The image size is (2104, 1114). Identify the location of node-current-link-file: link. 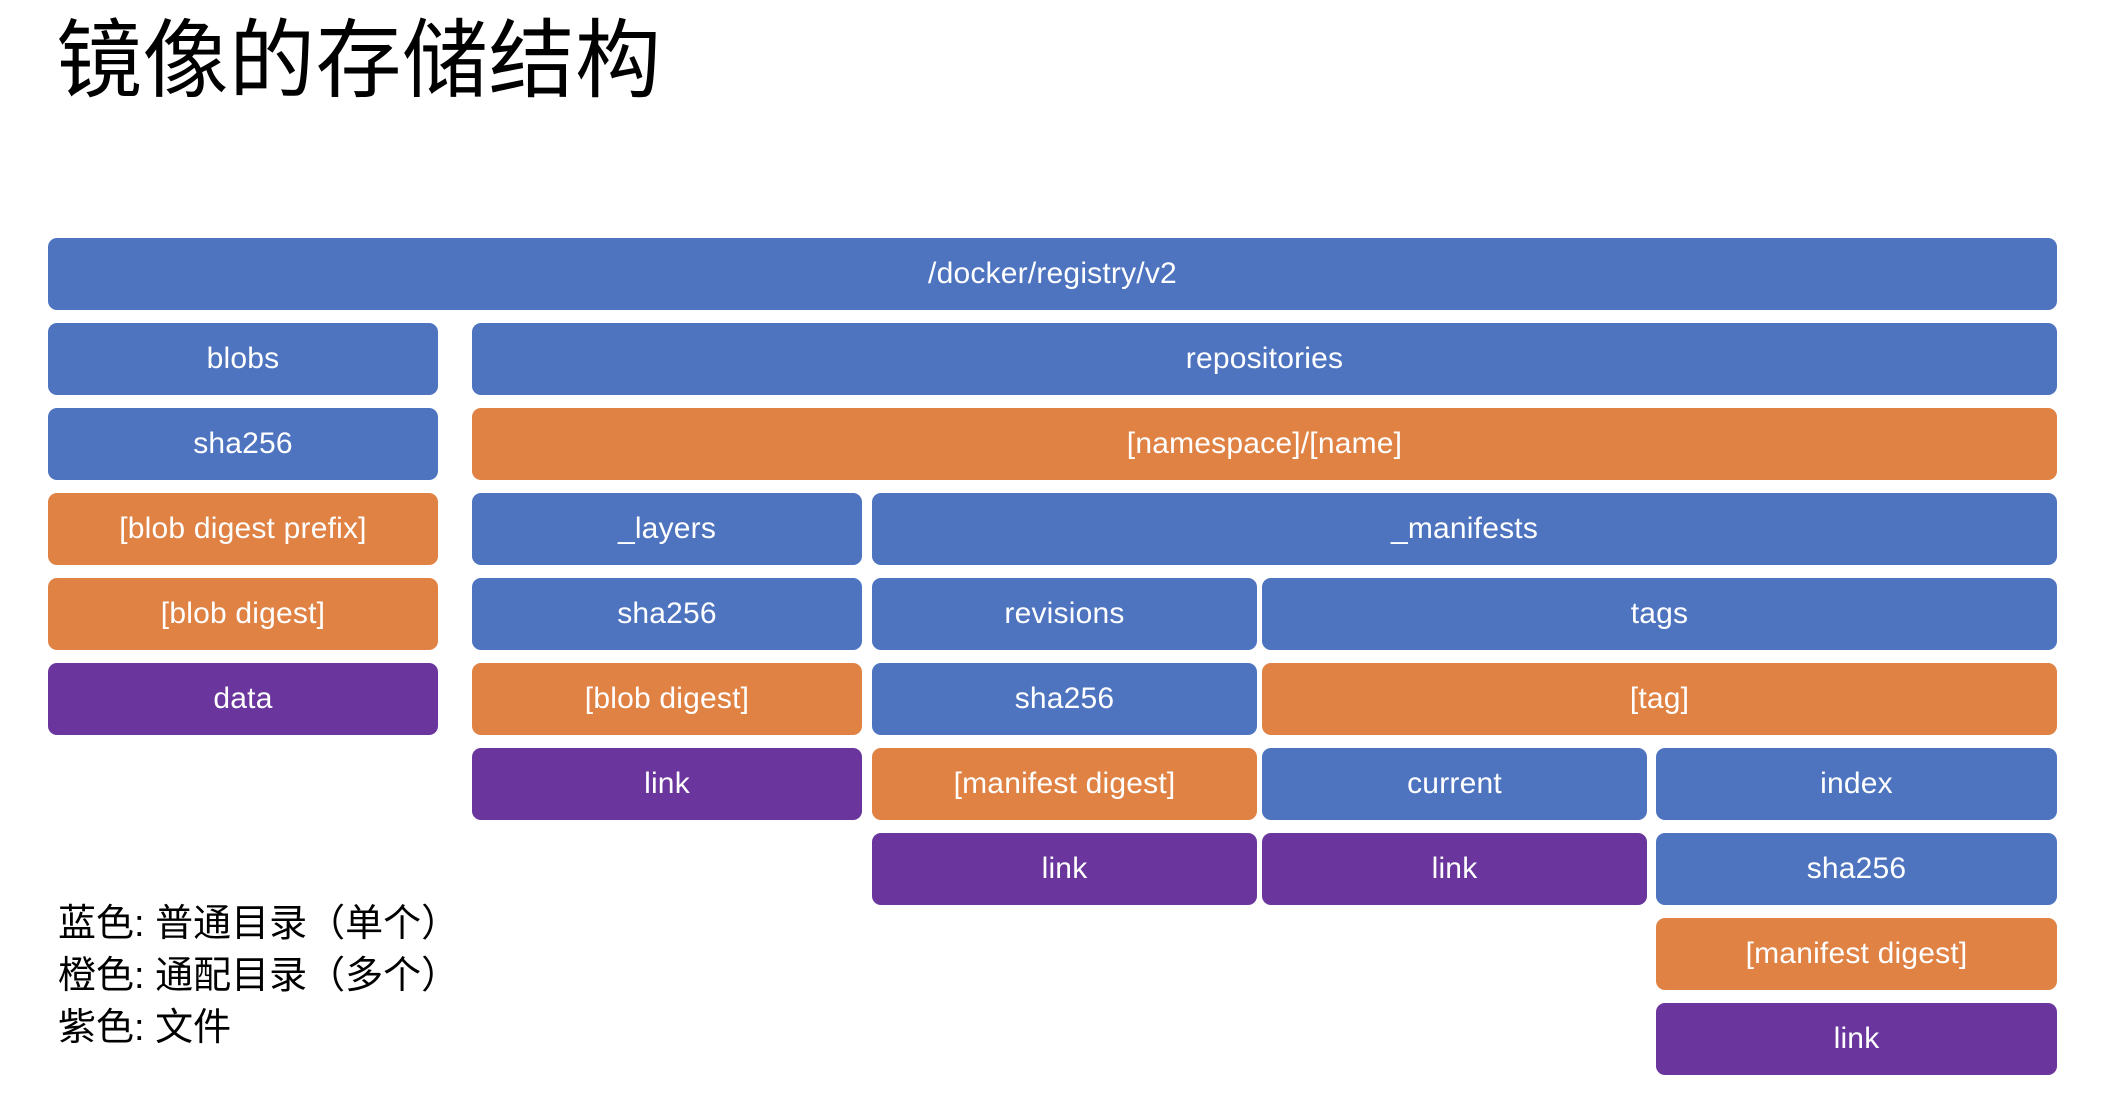
(1454, 869).